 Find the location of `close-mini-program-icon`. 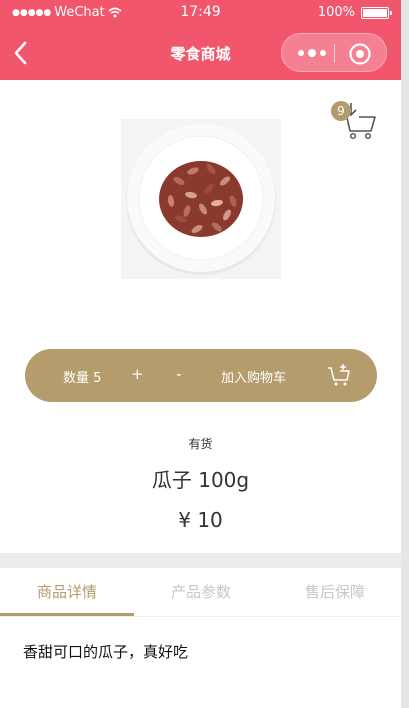

close-mini-program-icon is located at coordinates (360, 54).